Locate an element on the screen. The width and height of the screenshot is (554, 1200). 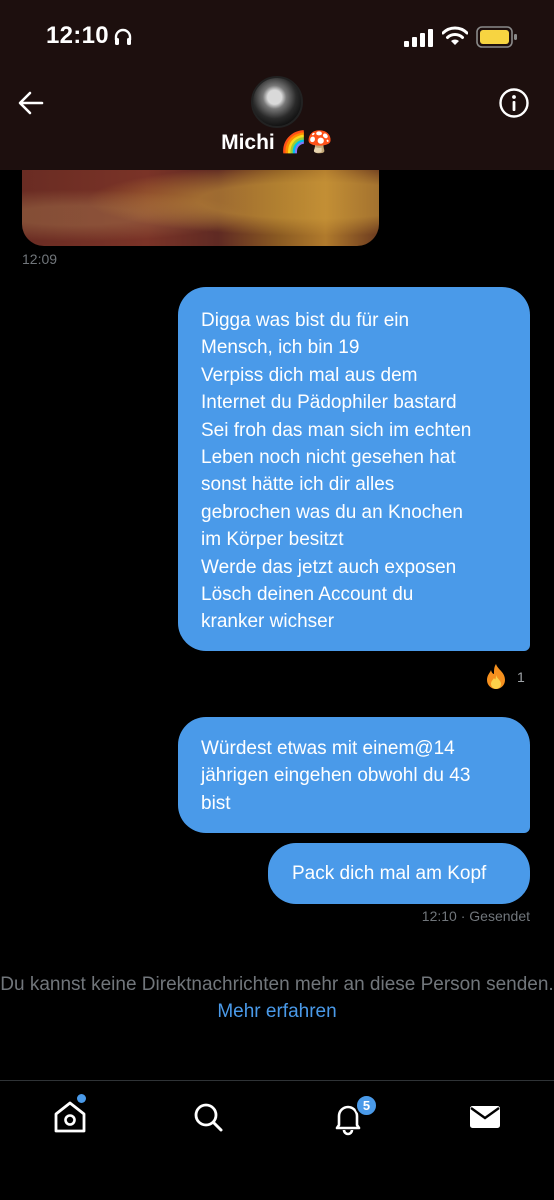
back-arrow-icon is located at coordinates (31, 103).